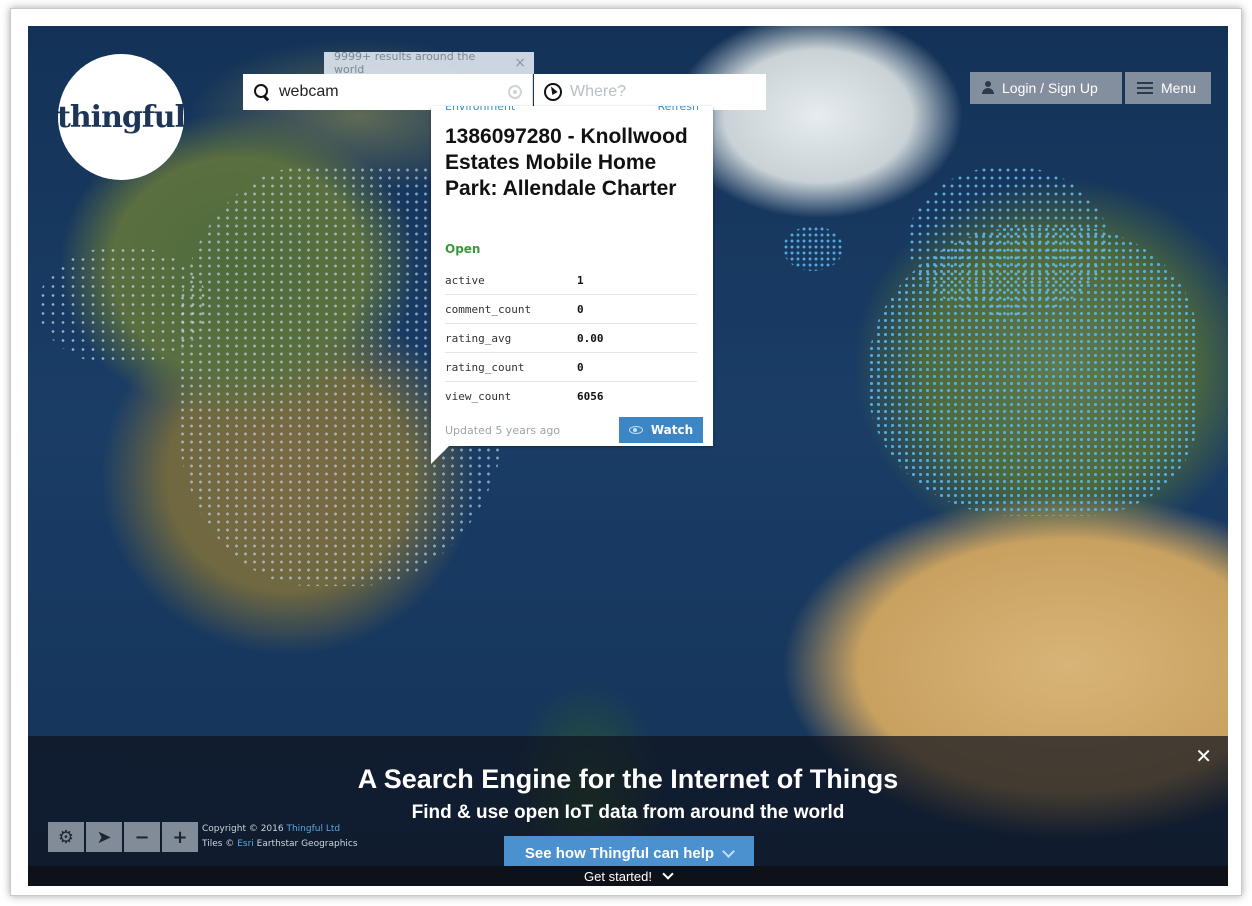 The height and width of the screenshot is (906, 1252). I want to click on clear-search-icon, so click(515, 92).